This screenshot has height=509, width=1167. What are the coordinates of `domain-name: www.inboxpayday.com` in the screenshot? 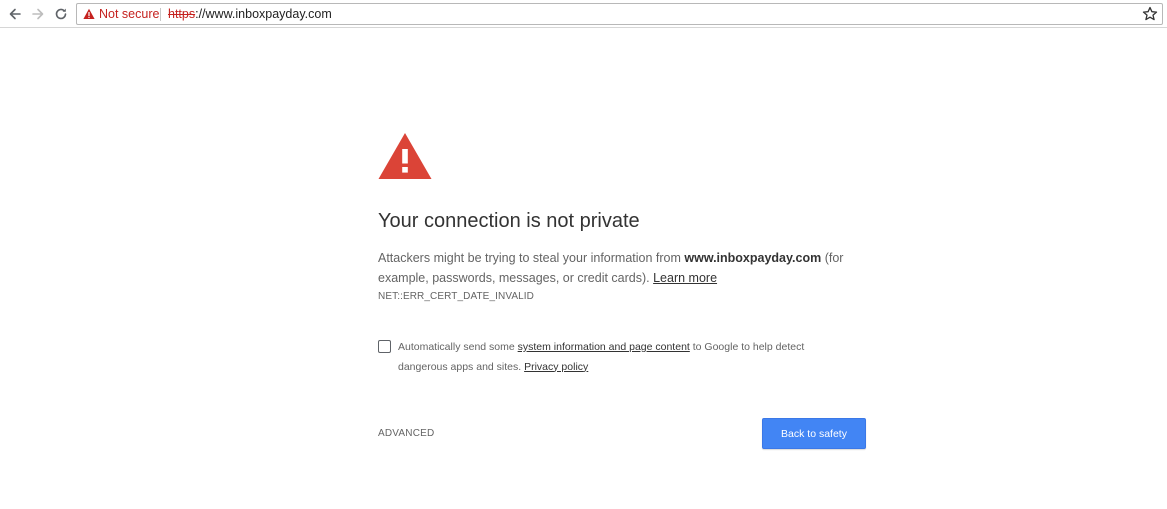 It's located at (753, 258).